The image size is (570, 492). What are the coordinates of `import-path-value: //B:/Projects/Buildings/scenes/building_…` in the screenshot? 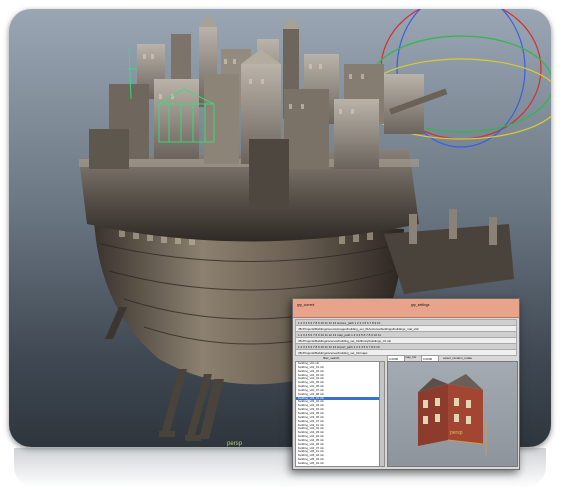 It's located at (333, 352).